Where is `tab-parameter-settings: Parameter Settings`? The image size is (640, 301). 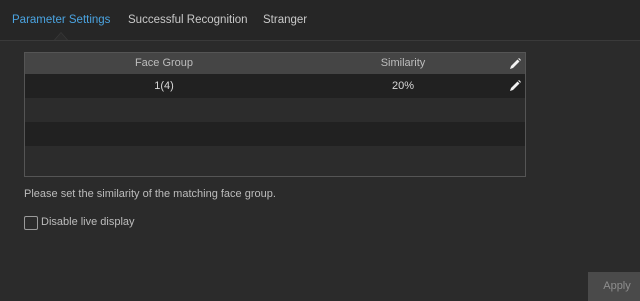
tab-parameter-settings: Parameter Settings is located at coordinates (61, 20).